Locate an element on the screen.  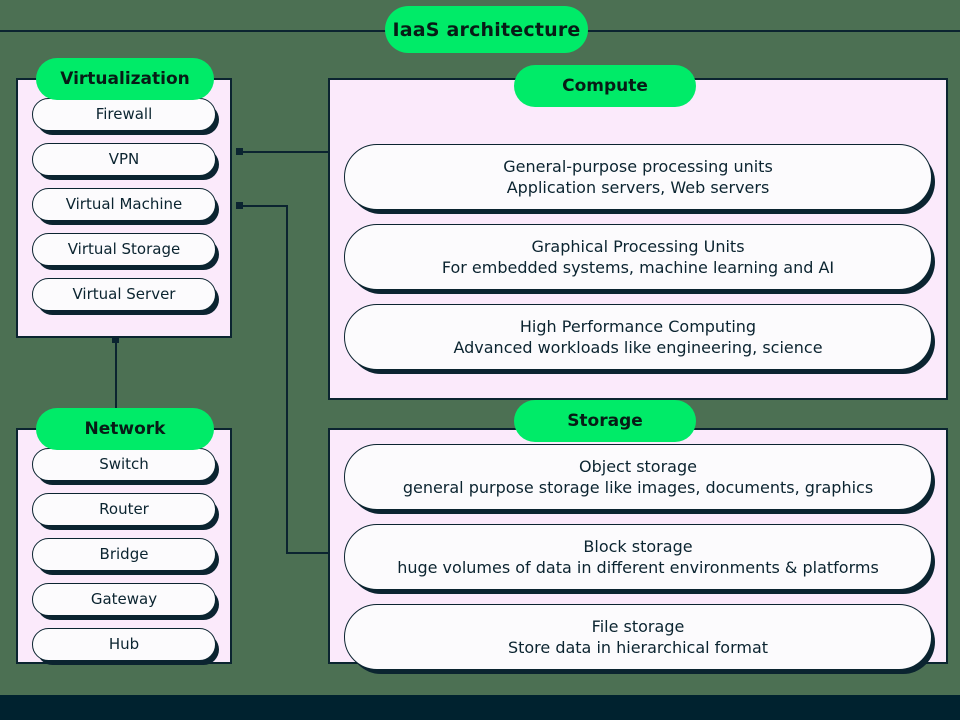
list-item: Router is located at coordinates (124, 509).